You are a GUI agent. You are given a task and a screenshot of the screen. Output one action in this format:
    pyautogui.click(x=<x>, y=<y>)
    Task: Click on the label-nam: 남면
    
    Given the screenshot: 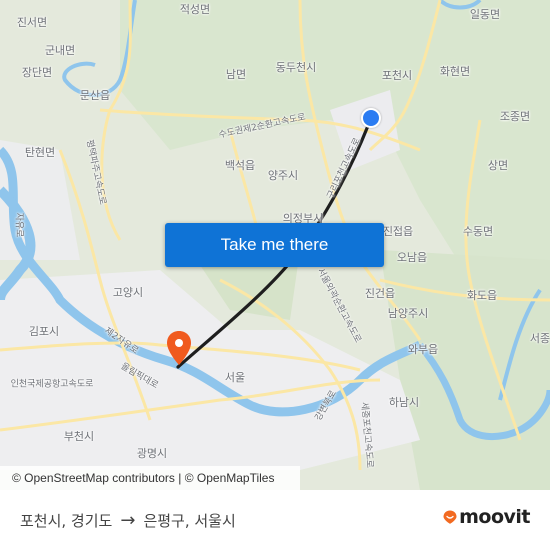 What is the action you would take?
    pyautogui.click(x=236, y=74)
    